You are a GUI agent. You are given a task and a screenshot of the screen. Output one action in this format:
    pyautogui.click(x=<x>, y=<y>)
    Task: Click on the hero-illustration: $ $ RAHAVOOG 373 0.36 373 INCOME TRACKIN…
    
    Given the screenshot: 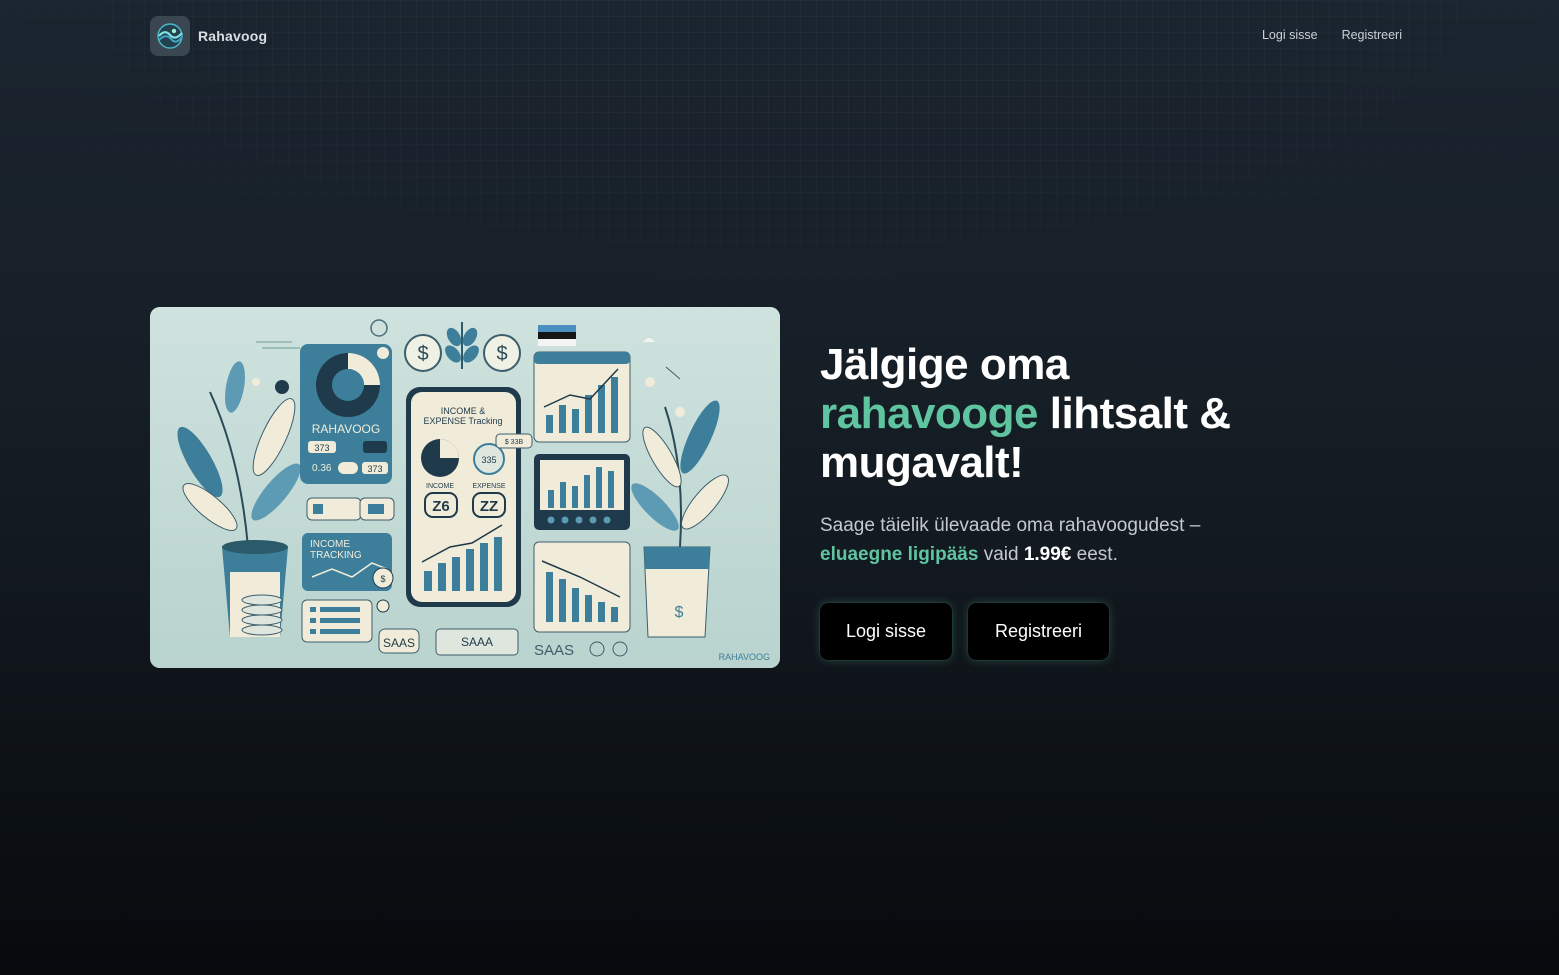 What is the action you would take?
    pyautogui.click(x=465, y=487)
    